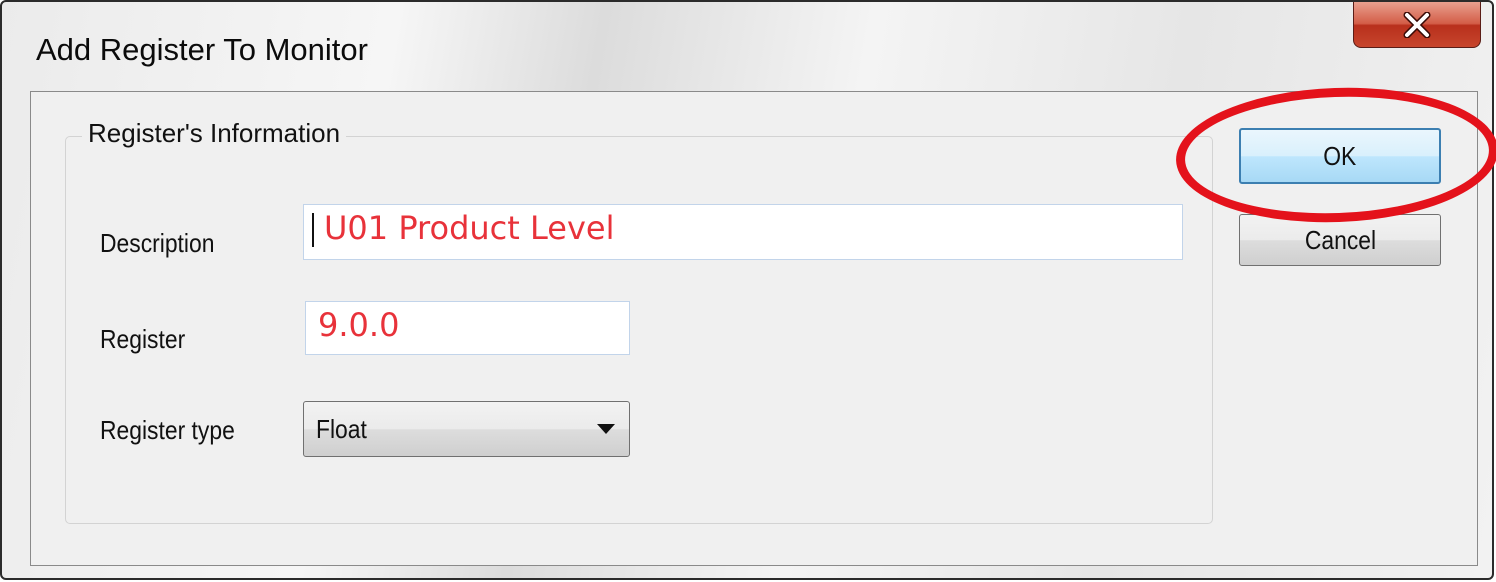 Image resolution: width=1496 pixels, height=582 pixels. I want to click on groupbox-legend: Register's Information, so click(214, 133).